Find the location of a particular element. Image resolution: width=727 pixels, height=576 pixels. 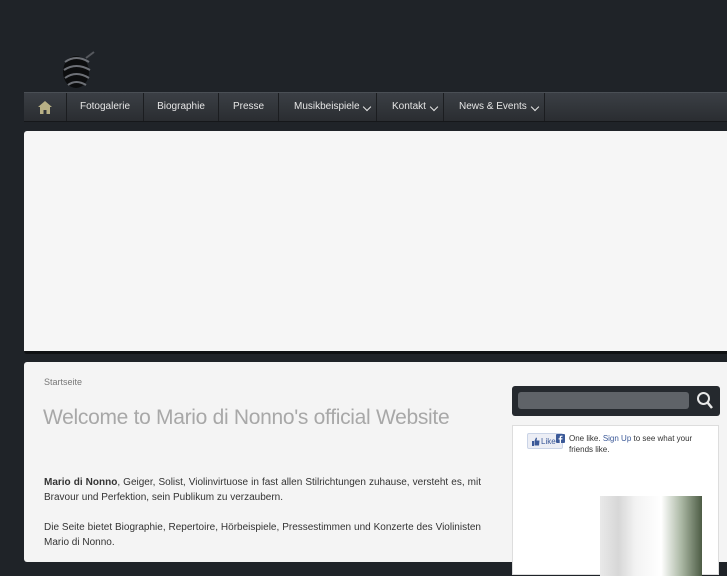

nav-fotogalerie: Fotogalerie is located at coordinates (105, 107).